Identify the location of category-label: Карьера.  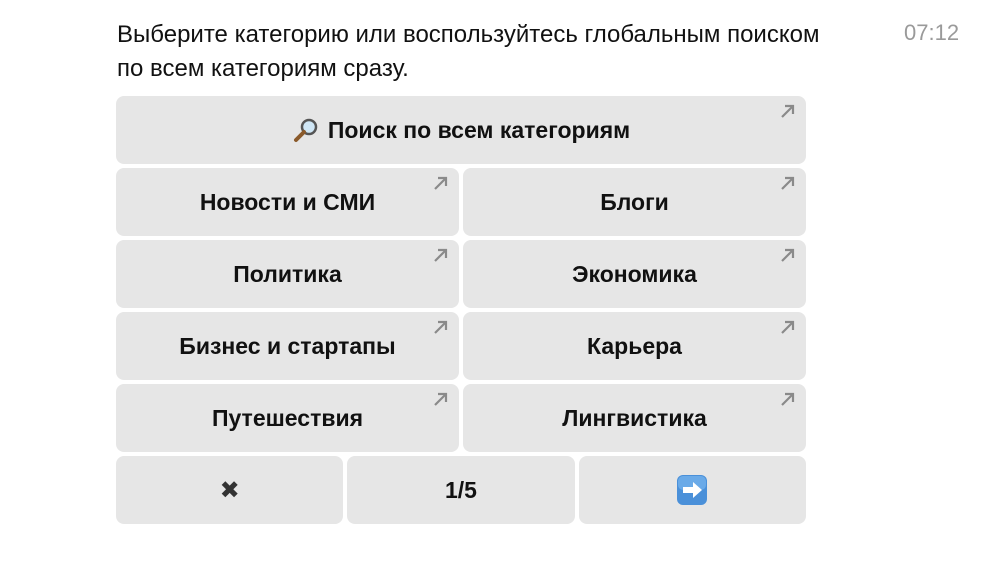
(634, 345).